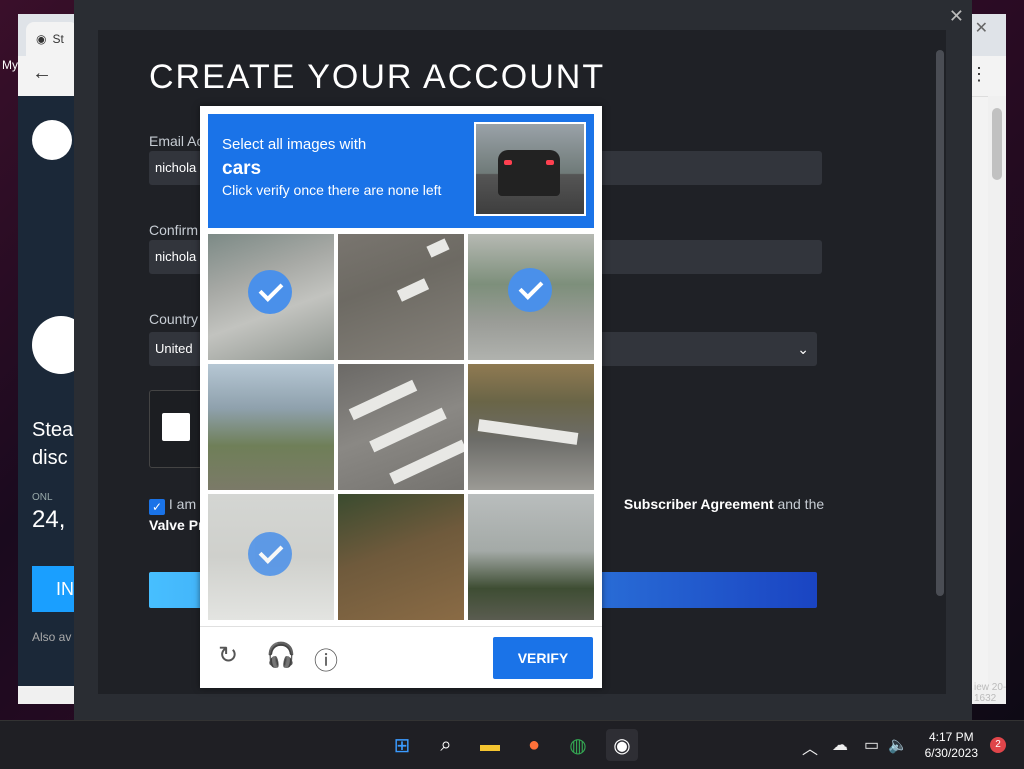  I want to click on example-car-image, so click(530, 169).